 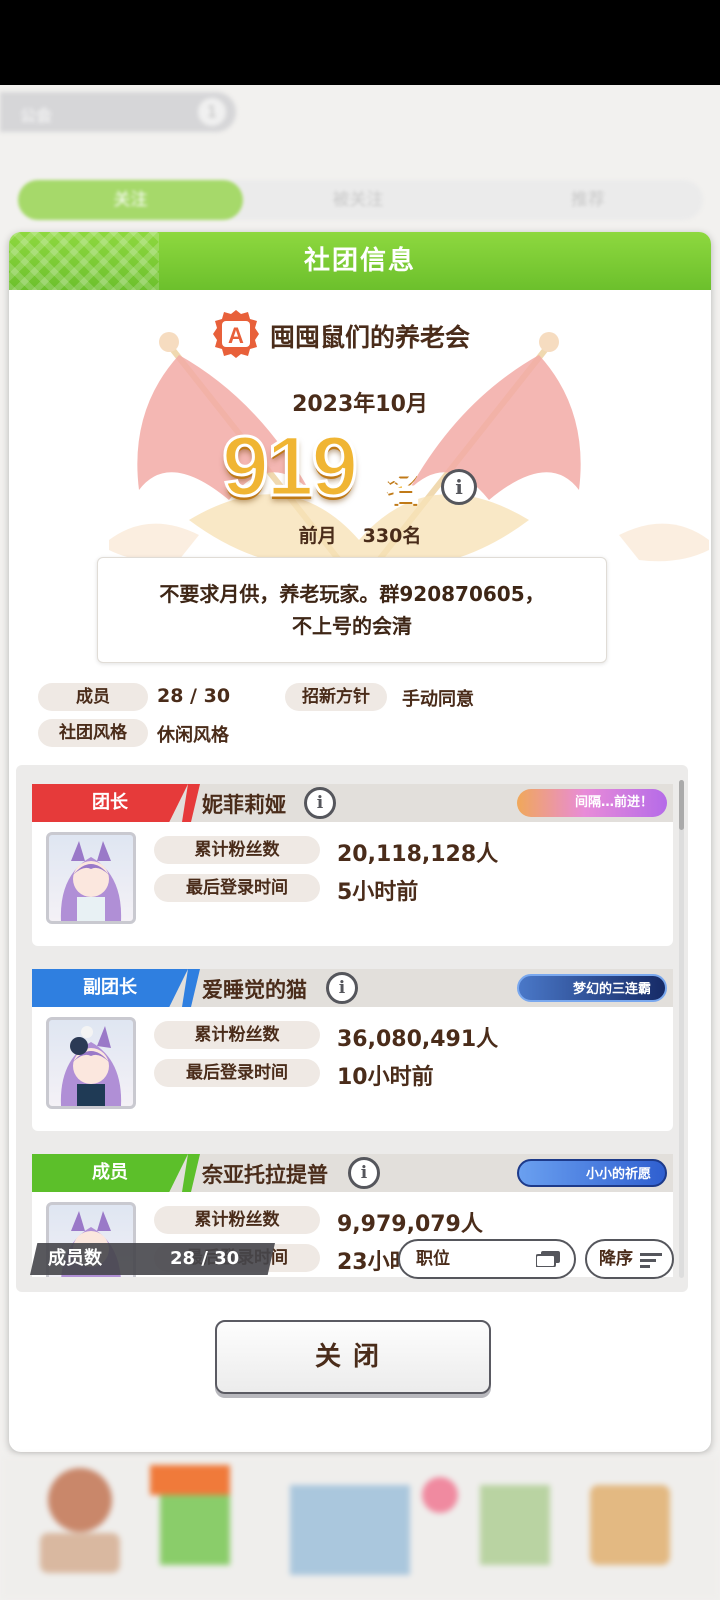 I want to click on rank-a-badge-icon: A, so click(x=236, y=334).